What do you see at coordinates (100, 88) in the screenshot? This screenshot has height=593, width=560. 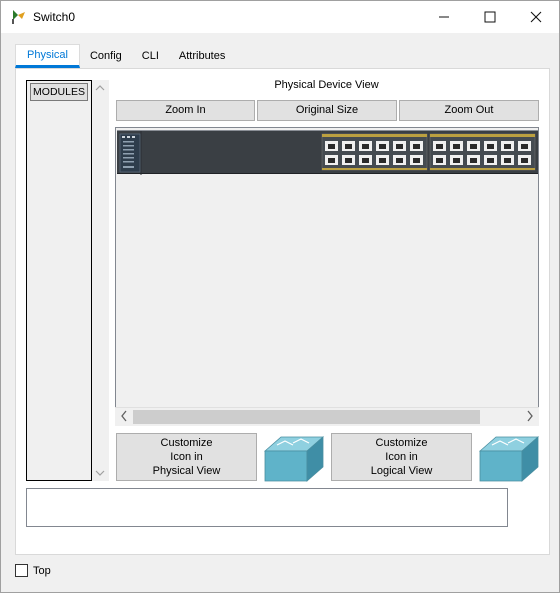 I see `scroll-up-icon` at bounding box center [100, 88].